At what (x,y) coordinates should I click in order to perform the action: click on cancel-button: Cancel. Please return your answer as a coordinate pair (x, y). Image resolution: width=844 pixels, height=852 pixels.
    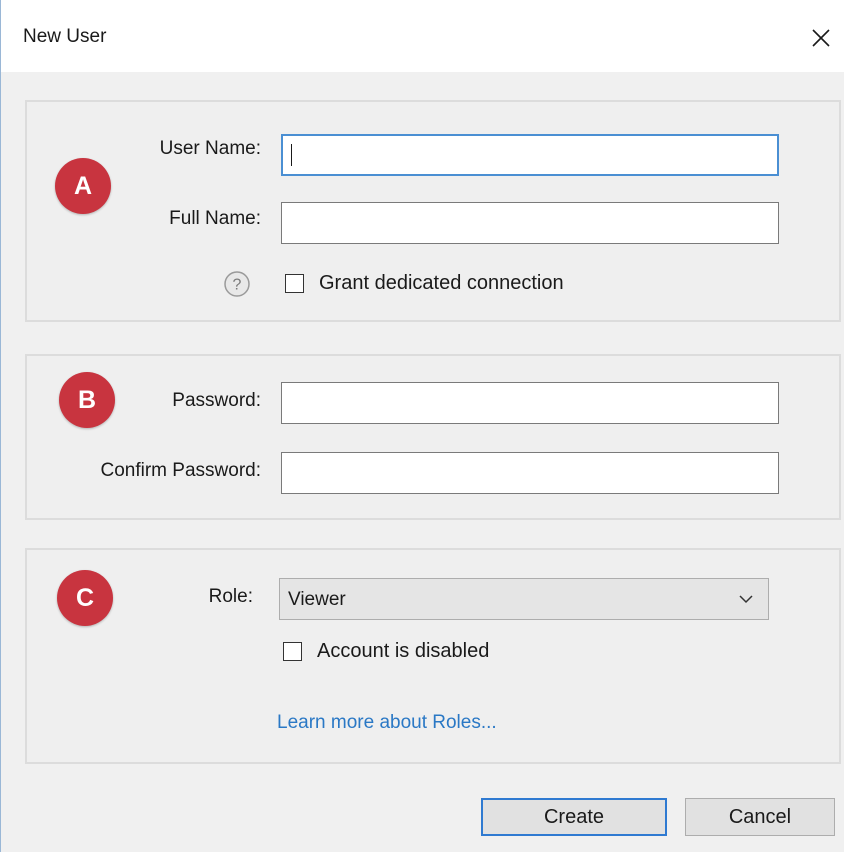
    Looking at the image, I should click on (760, 817).